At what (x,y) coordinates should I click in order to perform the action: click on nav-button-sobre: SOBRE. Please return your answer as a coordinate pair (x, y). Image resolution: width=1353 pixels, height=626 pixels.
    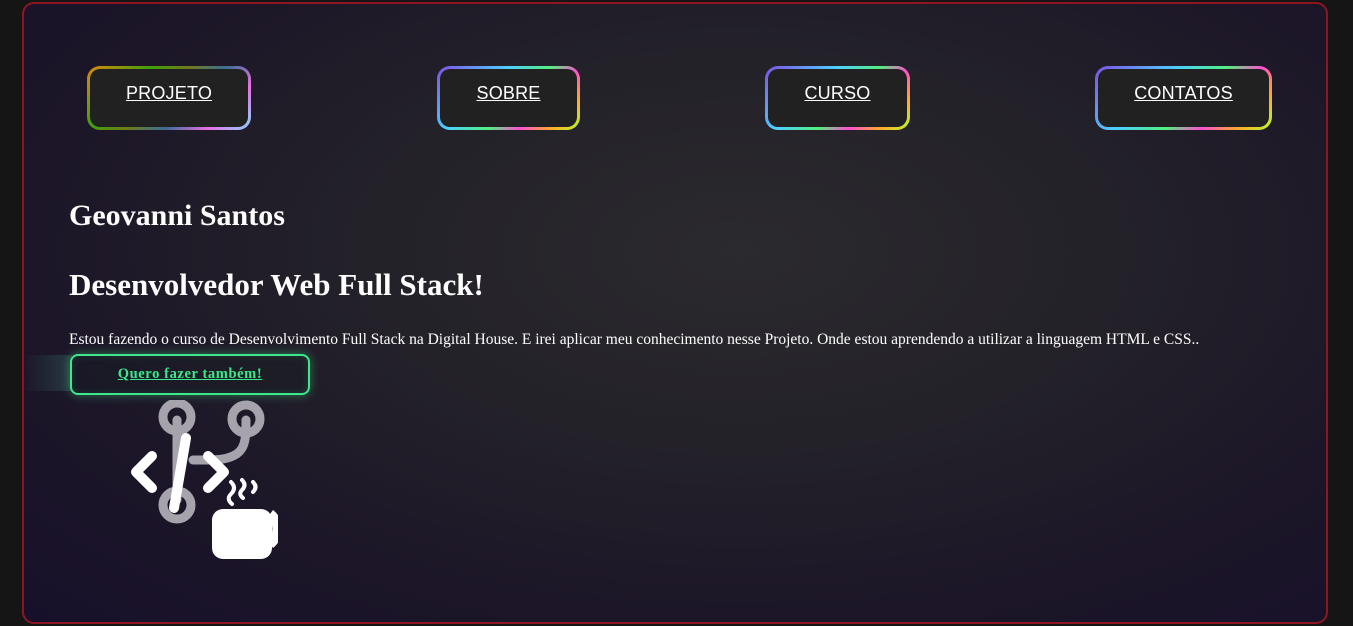
    Looking at the image, I should click on (508, 98).